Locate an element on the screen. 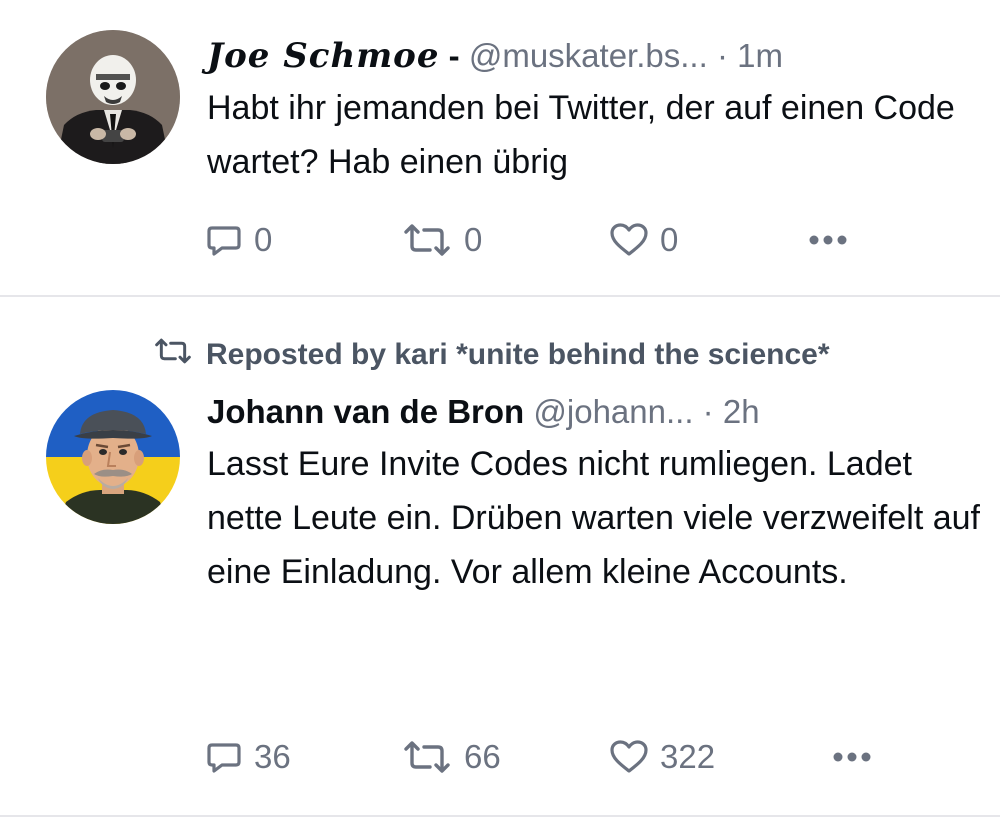  post-header: Joe Schmoe - @muskater.bs... · 1m is located at coordinates (593, 56).